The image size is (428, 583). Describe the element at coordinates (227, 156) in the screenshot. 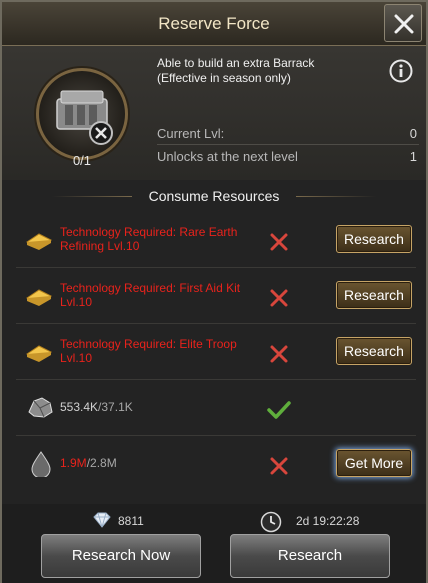

I see `stat-label: Unlocks at the next level` at that location.